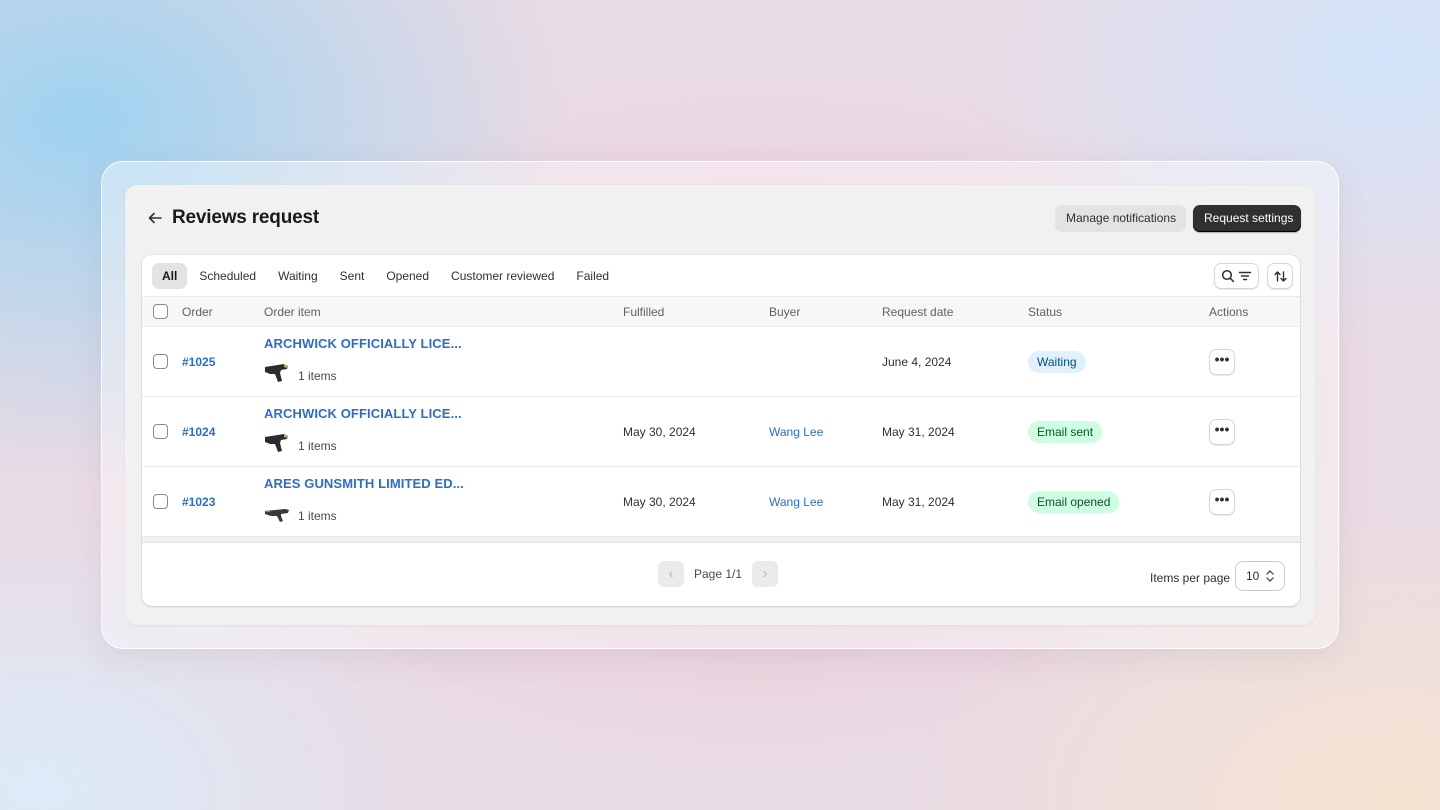 The height and width of the screenshot is (810, 1440). I want to click on order-number-link: #1023, so click(198, 502).